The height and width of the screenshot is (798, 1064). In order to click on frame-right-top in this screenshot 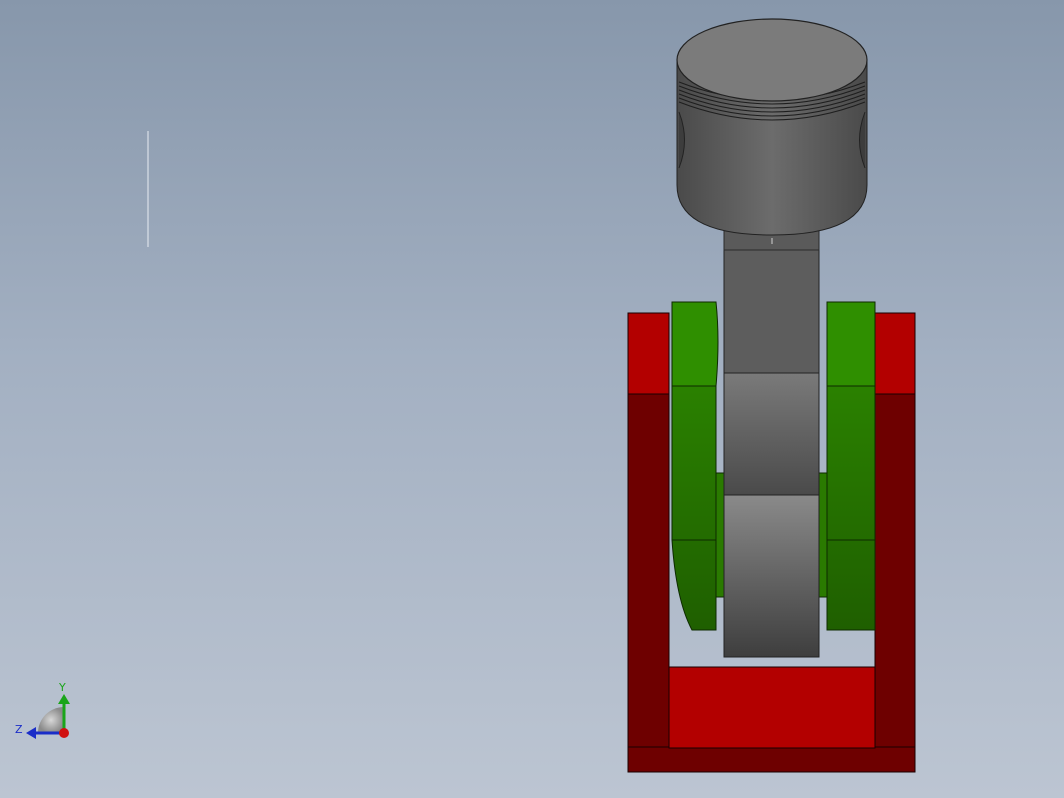, I will do `click(895, 353)`.